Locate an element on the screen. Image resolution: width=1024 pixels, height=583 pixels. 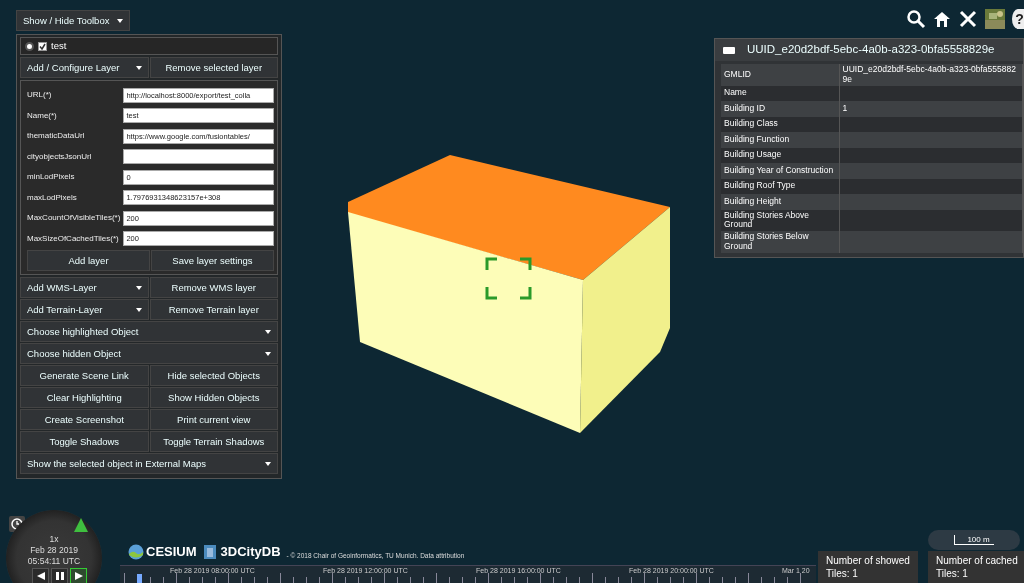
attribute-value: 1 is located at coordinates (931, 109).